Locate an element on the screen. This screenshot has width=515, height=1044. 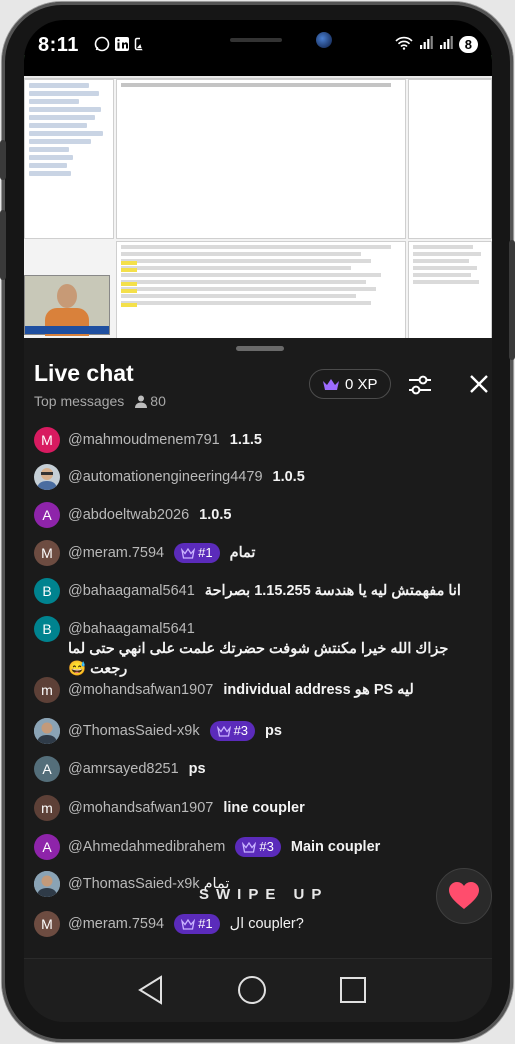
chat-message: M @mahmoudmenem791 1.1.5 is located at coordinates (260, 440).